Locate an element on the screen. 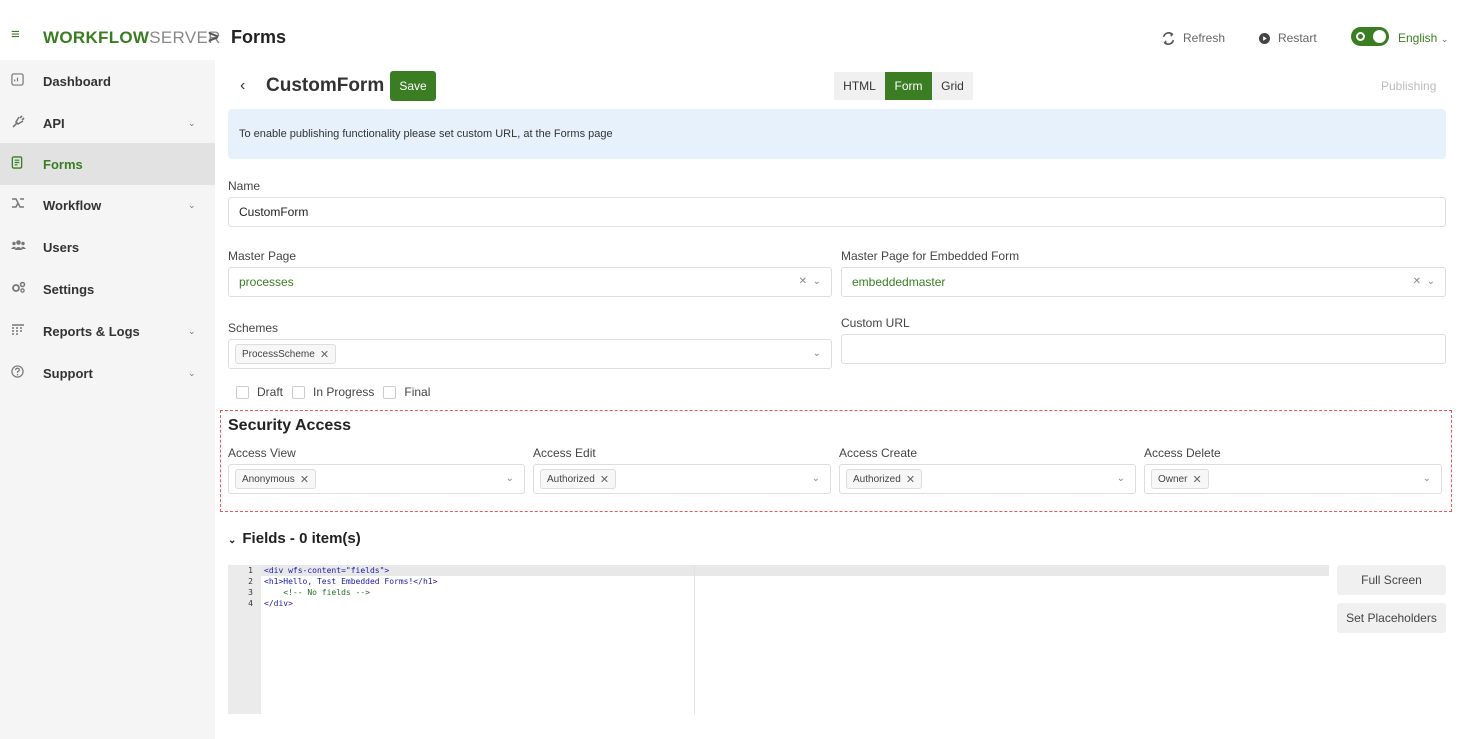 The image size is (1458, 739). tab-grid: Grid is located at coordinates (952, 86).